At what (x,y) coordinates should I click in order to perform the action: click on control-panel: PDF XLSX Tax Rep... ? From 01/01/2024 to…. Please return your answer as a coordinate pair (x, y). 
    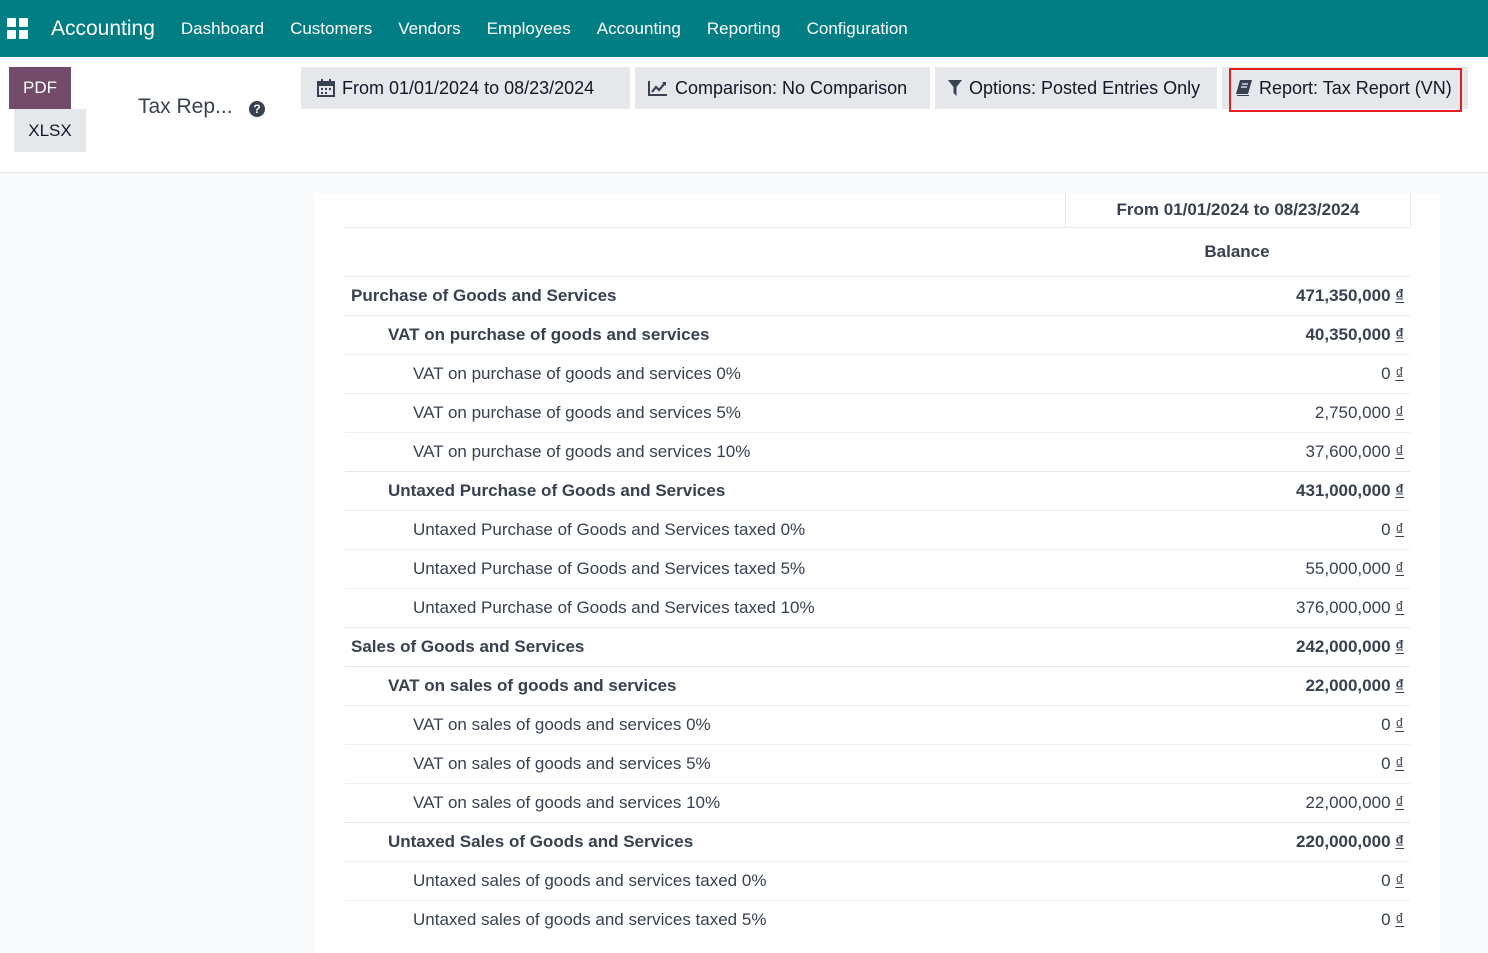
    Looking at the image, I should click on (744, 115).